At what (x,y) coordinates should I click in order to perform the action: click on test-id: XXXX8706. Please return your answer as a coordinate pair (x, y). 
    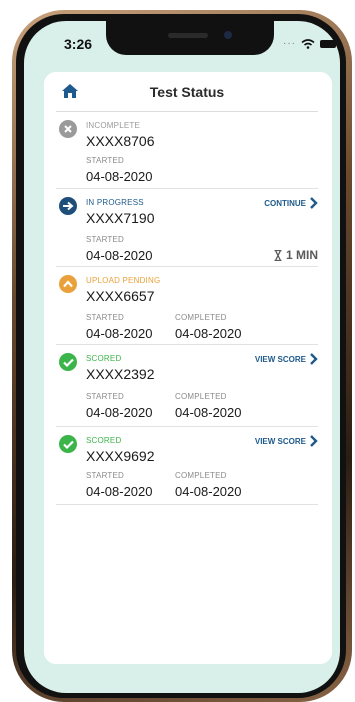
    Looking at the image, I should click on (120, 141).